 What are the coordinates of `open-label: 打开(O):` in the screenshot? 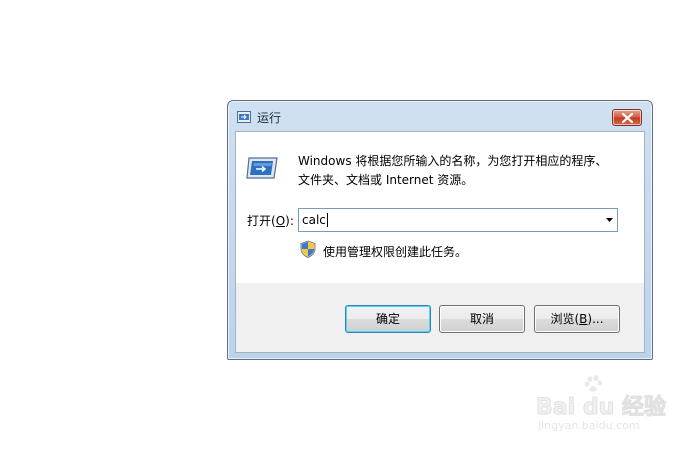 It's located at (270, 220).